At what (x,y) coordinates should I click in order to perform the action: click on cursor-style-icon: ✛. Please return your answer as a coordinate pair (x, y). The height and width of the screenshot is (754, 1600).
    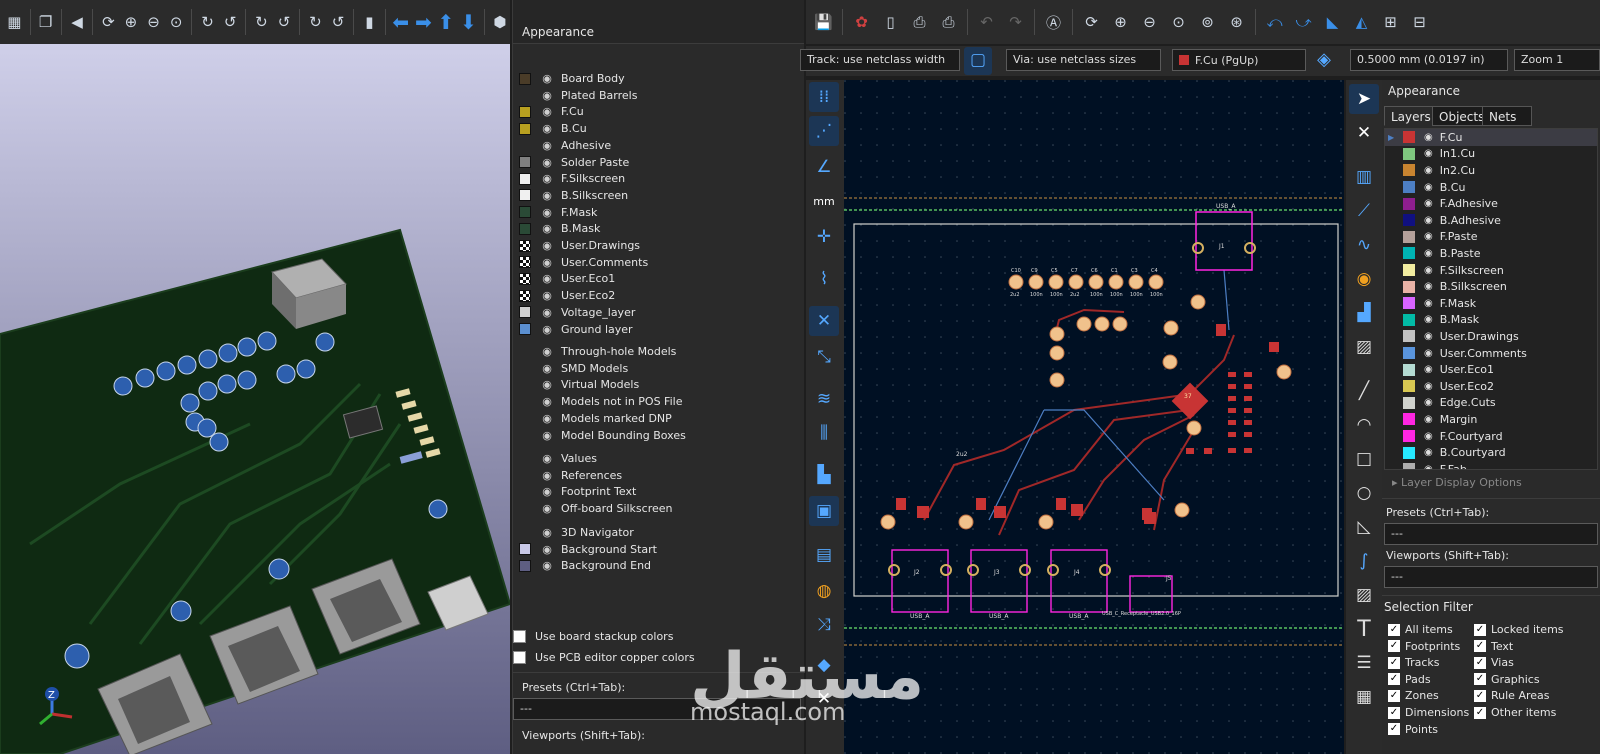
    Looking at the image, I should click on (824, 237).